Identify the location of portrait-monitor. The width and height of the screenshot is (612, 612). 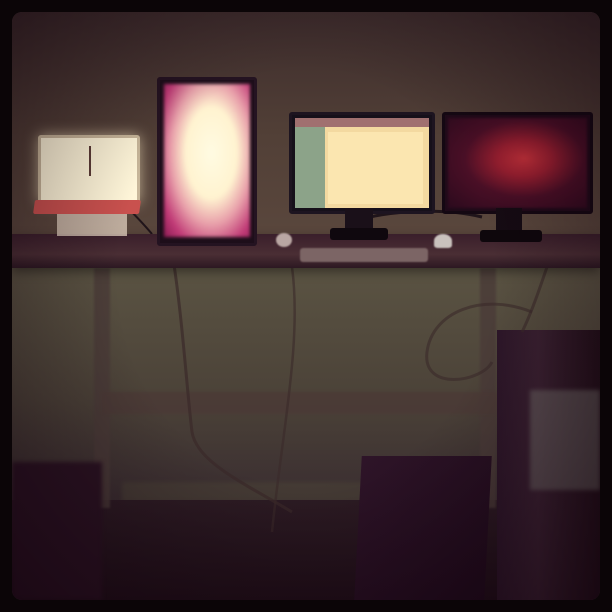
(207, 161).